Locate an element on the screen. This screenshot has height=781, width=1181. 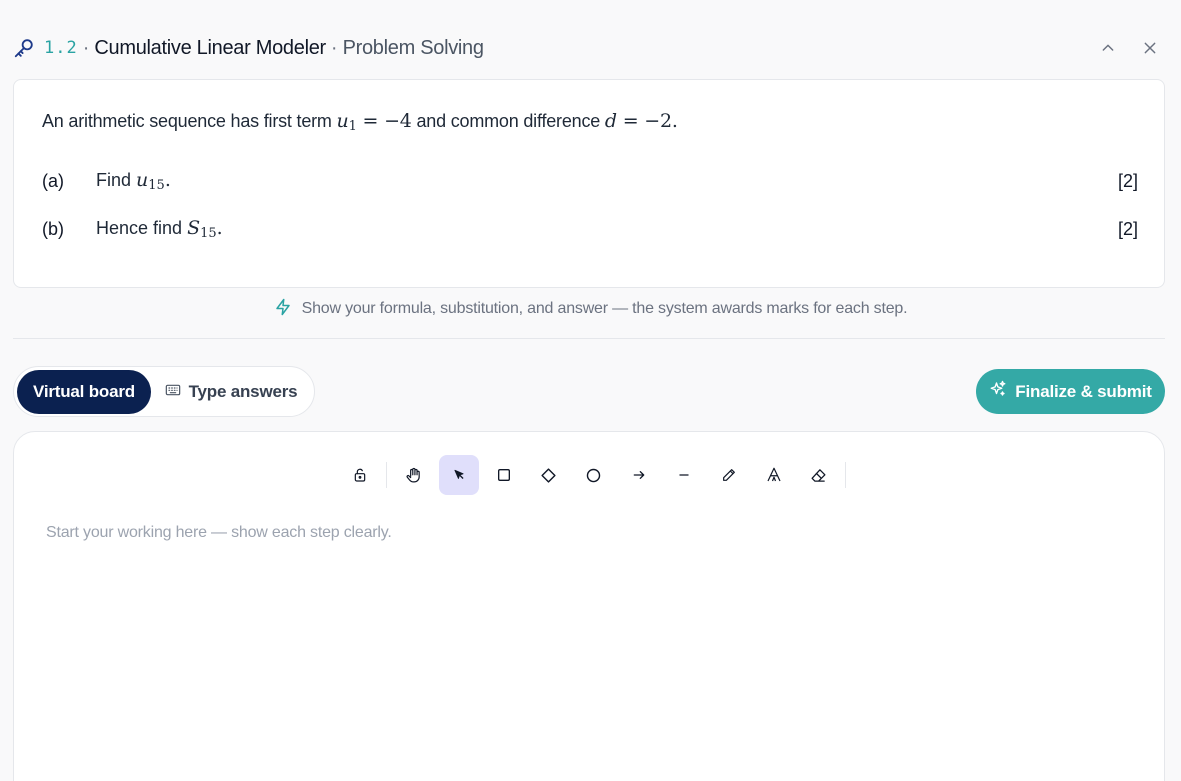
key-icon is located at coordinates (24, 48).